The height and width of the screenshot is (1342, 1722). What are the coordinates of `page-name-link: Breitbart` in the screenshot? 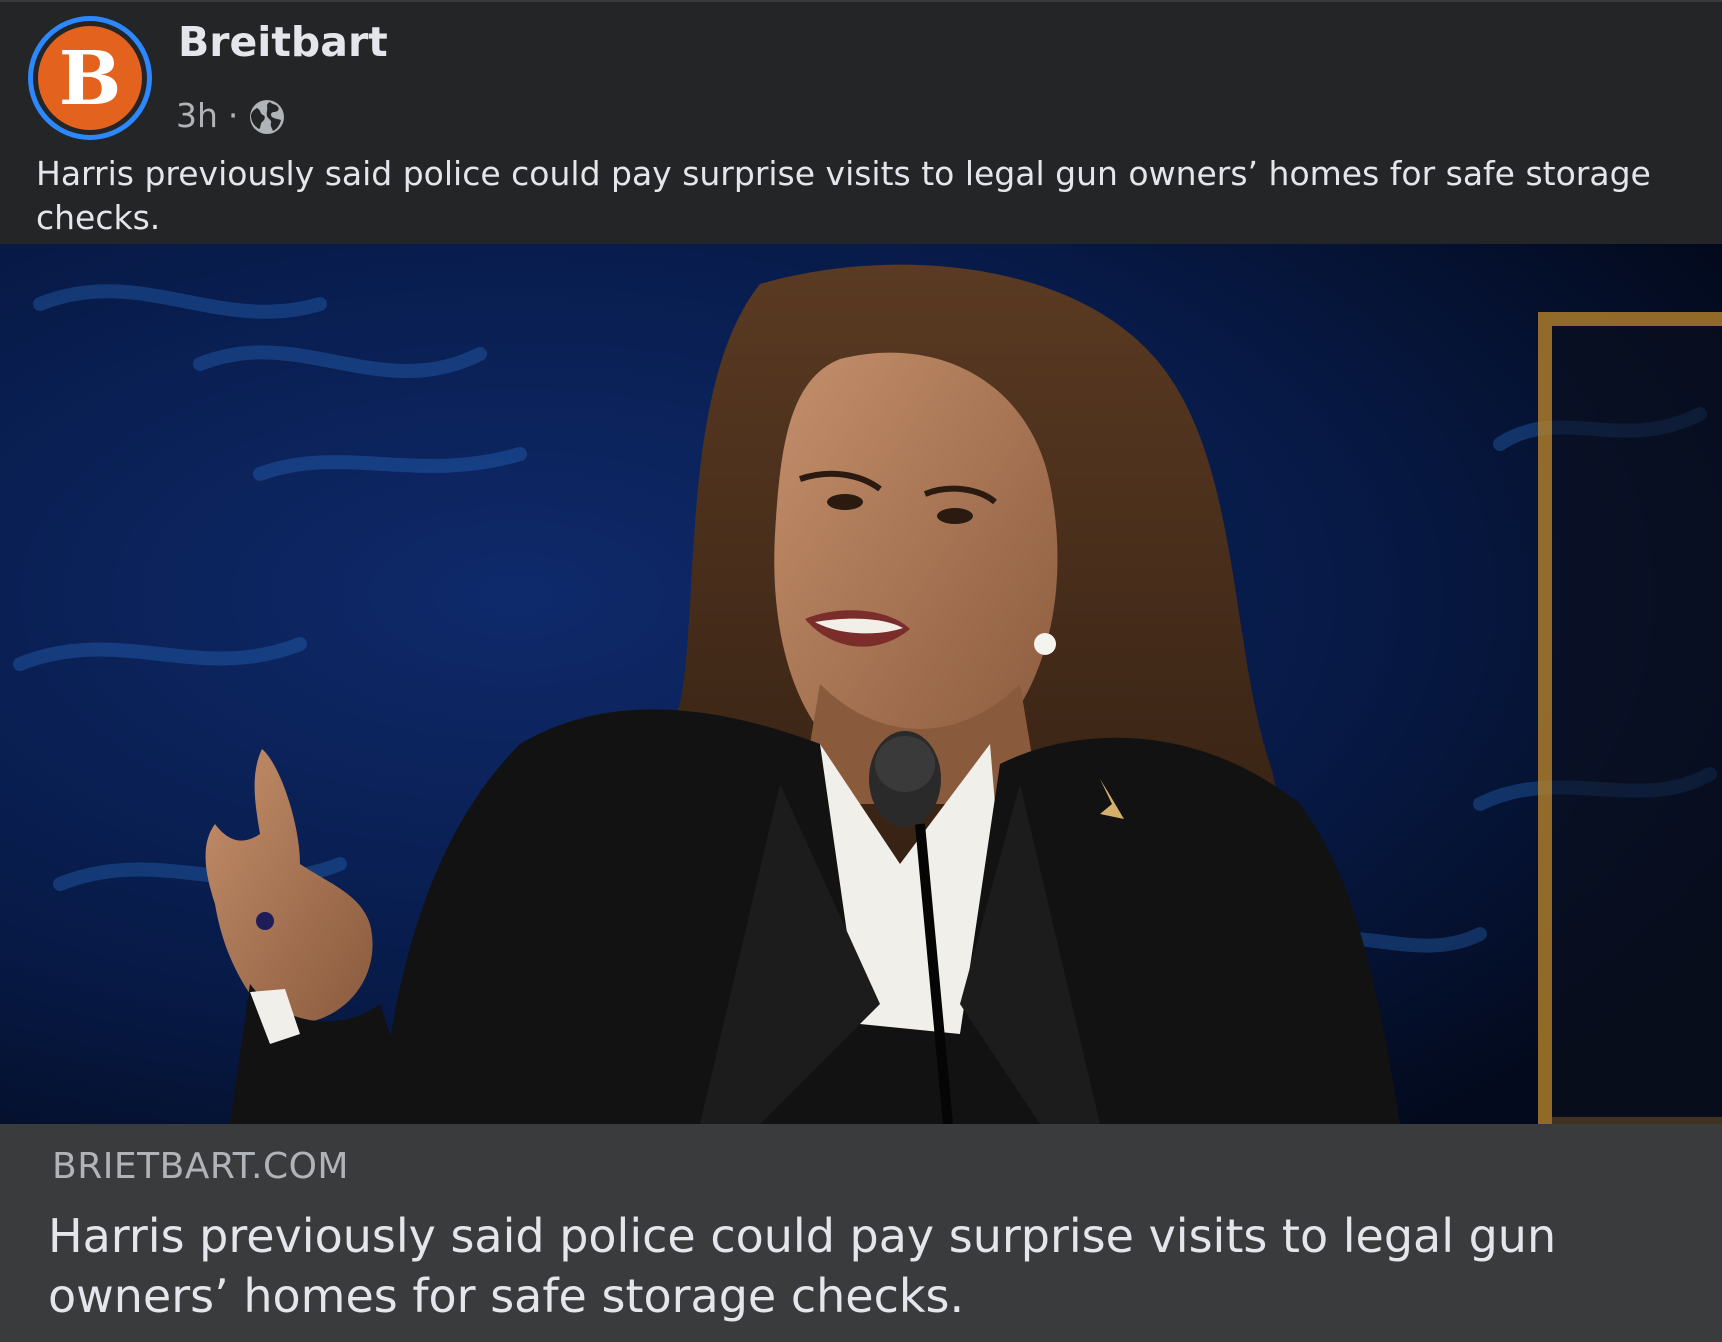 It's located at (283, 42).